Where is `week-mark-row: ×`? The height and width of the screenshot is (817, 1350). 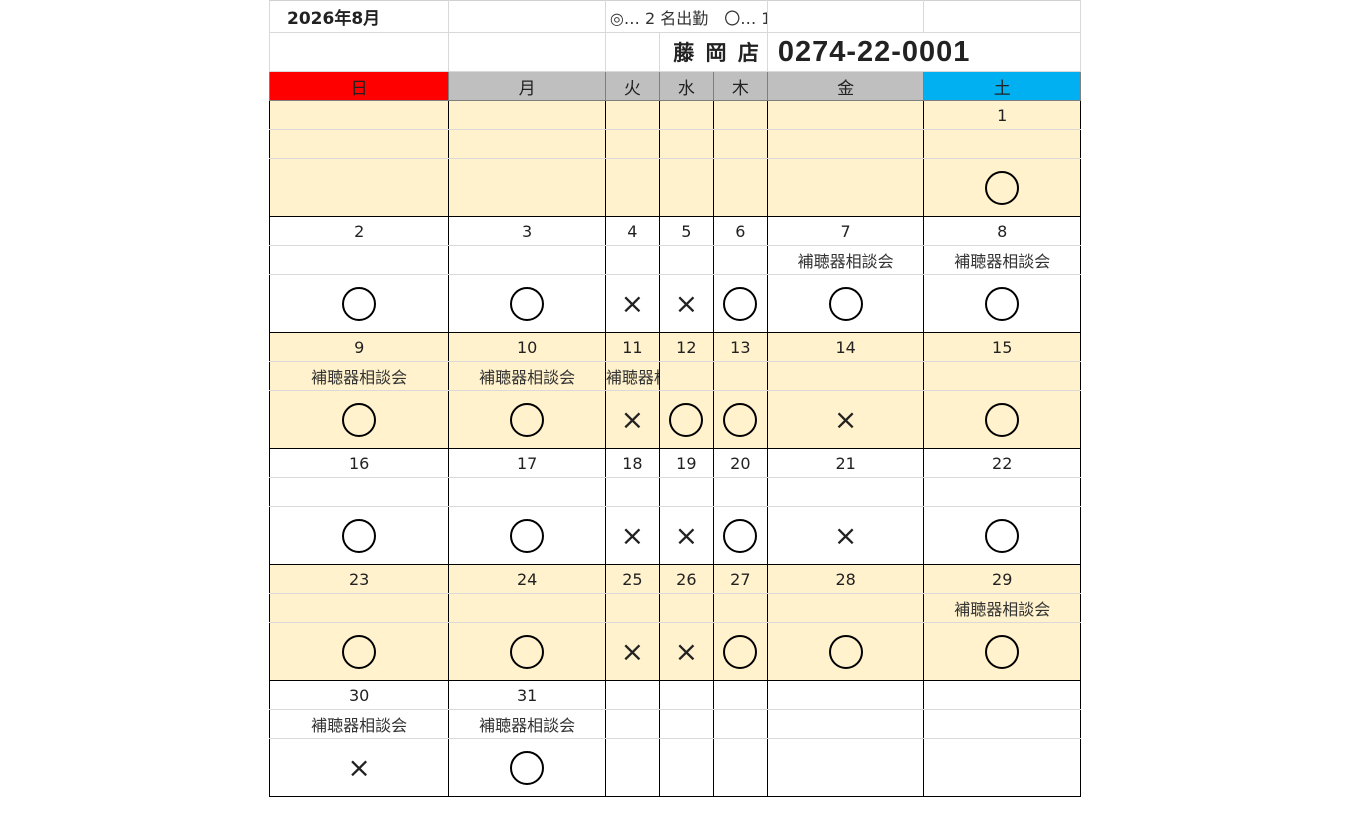
week-mark-row: × is located at coordinates (674, 767).